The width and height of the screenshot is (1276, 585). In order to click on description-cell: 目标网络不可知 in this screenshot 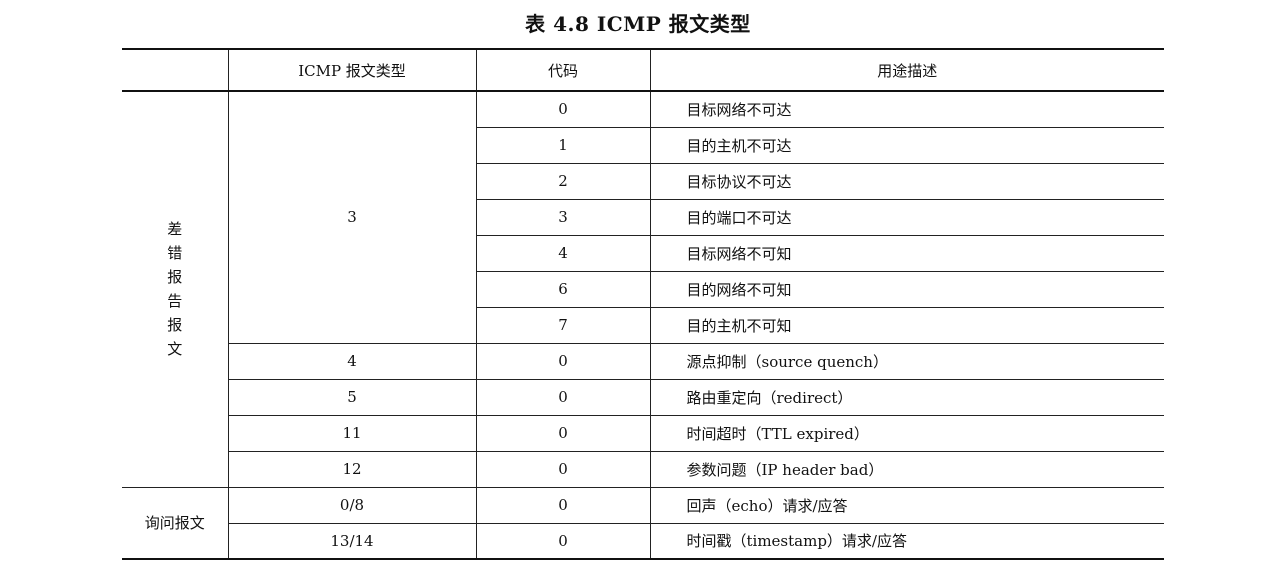, I will do `click(906, 253)`.